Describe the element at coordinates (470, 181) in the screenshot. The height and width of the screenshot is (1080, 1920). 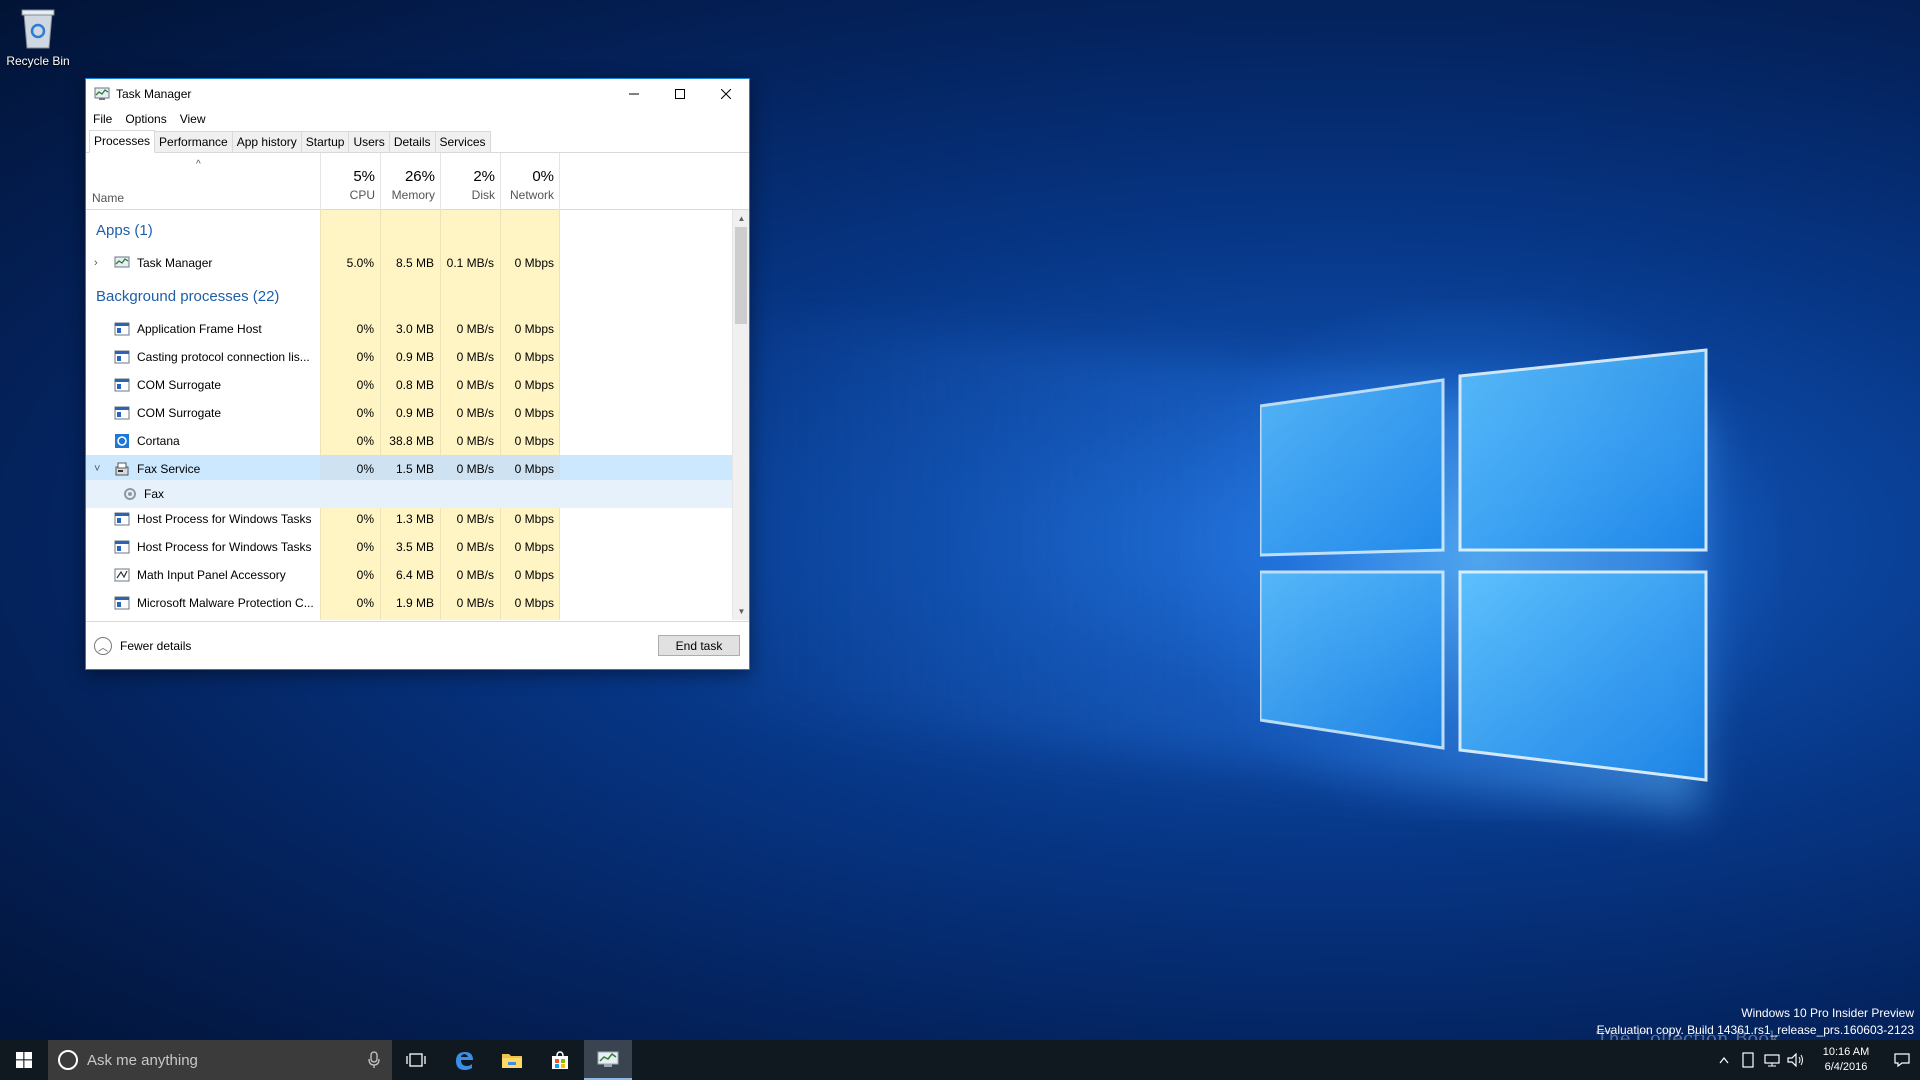
I see `column-header-disk: 2% Disk` at that location.